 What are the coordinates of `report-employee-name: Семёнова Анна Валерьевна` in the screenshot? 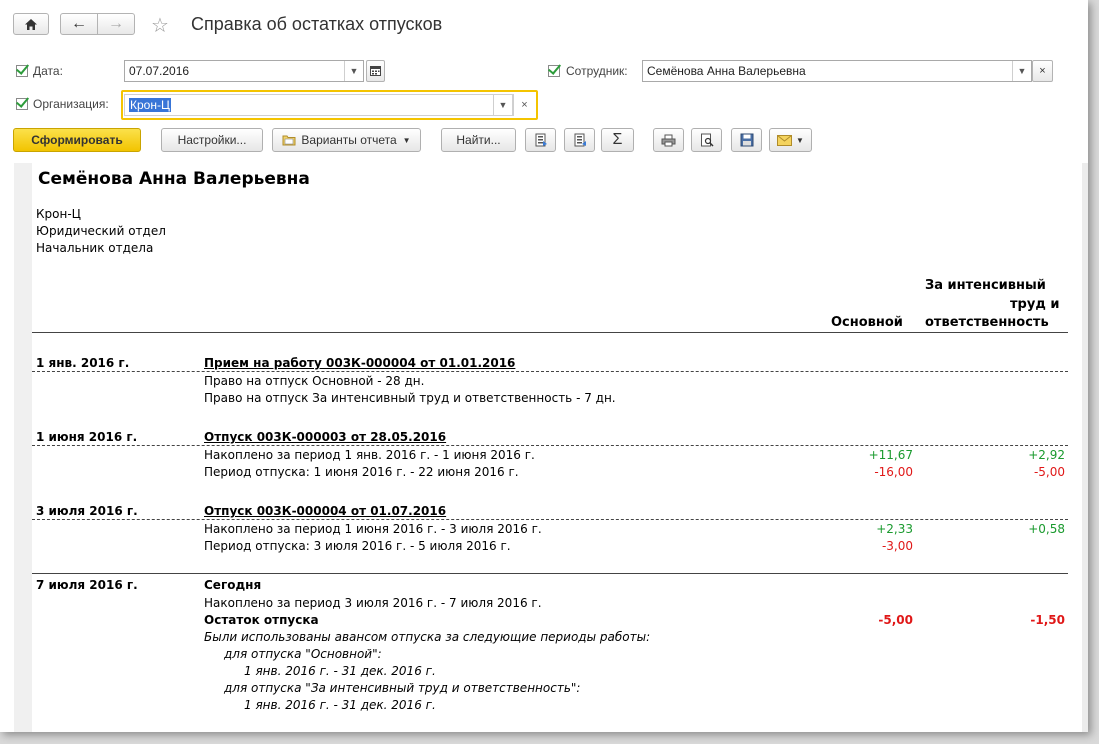 It's located at (174, 179).